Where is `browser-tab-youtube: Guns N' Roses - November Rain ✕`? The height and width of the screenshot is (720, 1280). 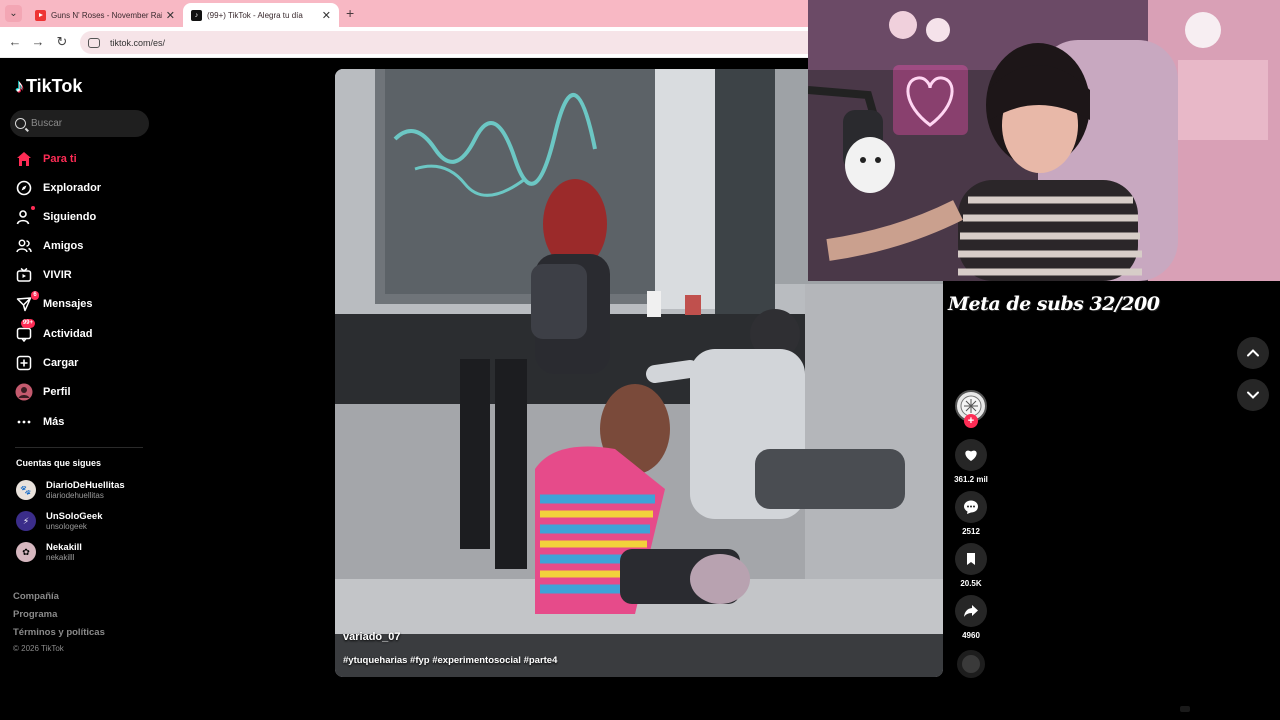 browser-tab-youtube: Guns N' Roses - November Rain ✕ is located at coordinates (105, 15).